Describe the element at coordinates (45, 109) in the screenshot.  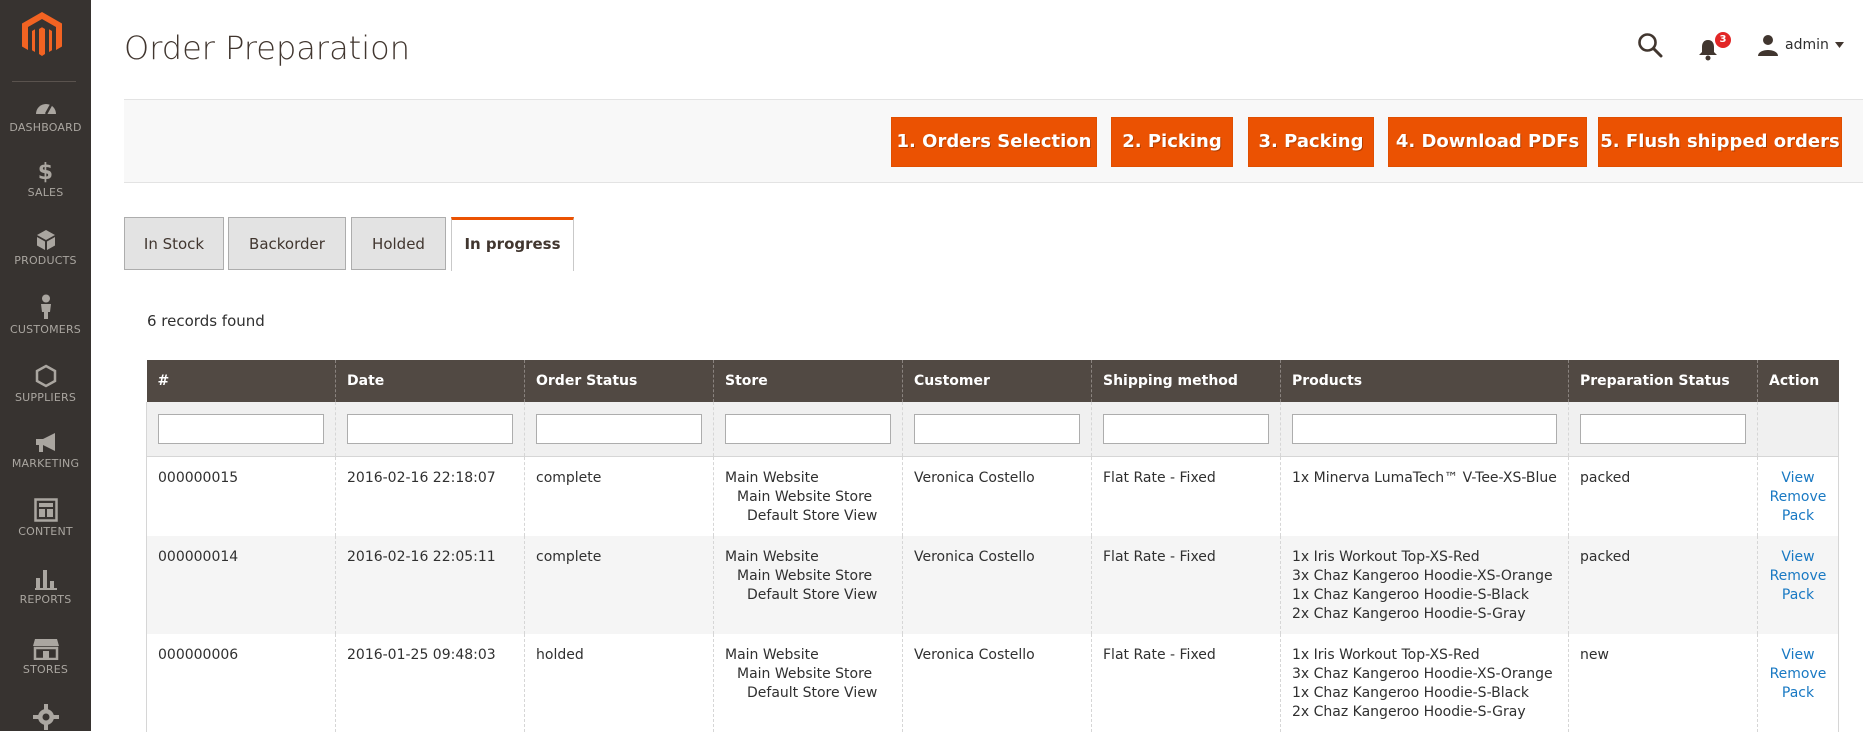
I see `dashboard-icon` at that location.